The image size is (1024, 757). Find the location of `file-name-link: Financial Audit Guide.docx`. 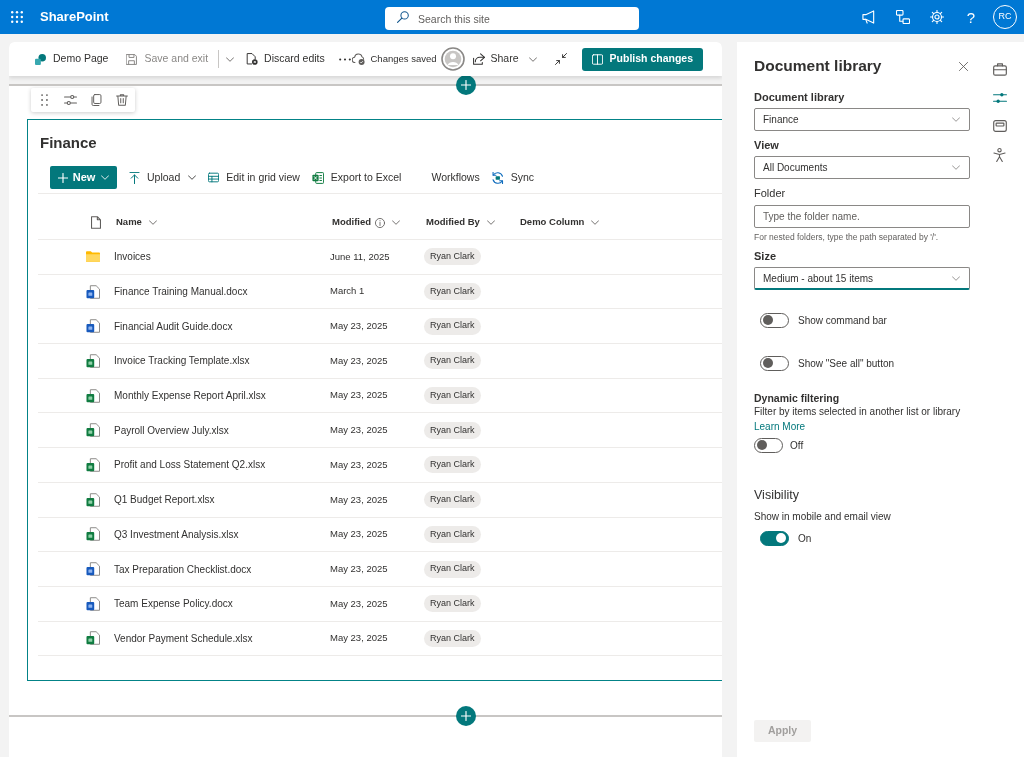

file-name-link: Financial Audit Guide.docx is located at coordinates (173, 326).